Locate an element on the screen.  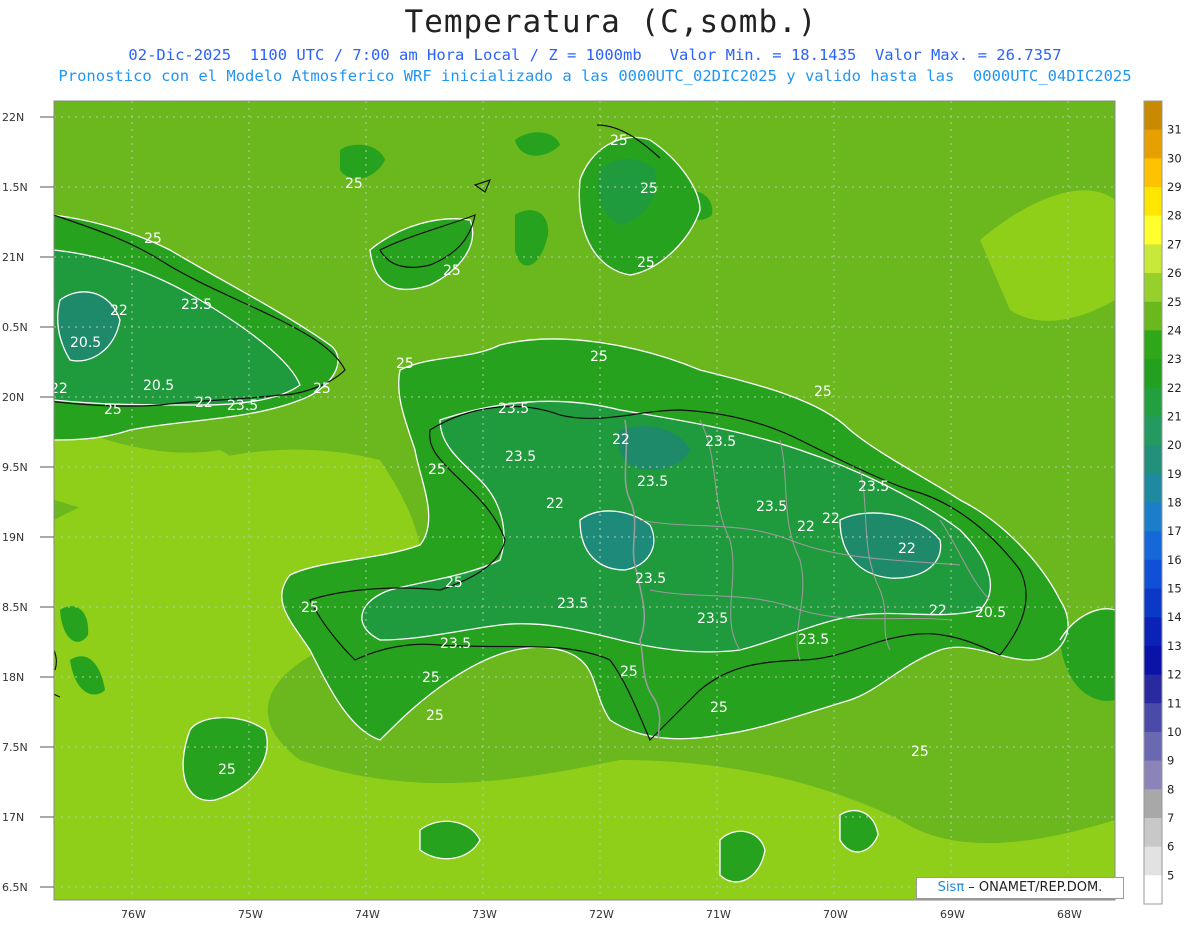
colorbar-level-label: 10 is located at coordinates (1174, 732).